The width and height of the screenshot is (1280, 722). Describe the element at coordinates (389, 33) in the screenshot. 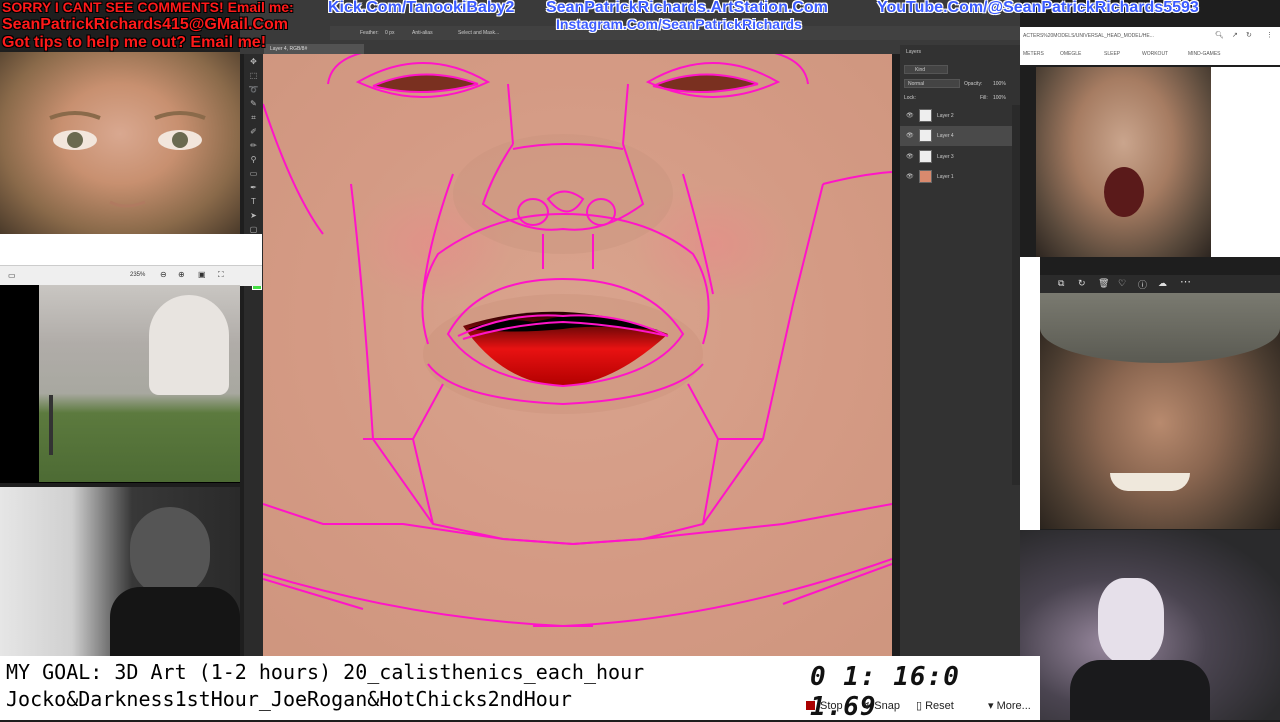

I see `feather-input: 0 px` at that location.